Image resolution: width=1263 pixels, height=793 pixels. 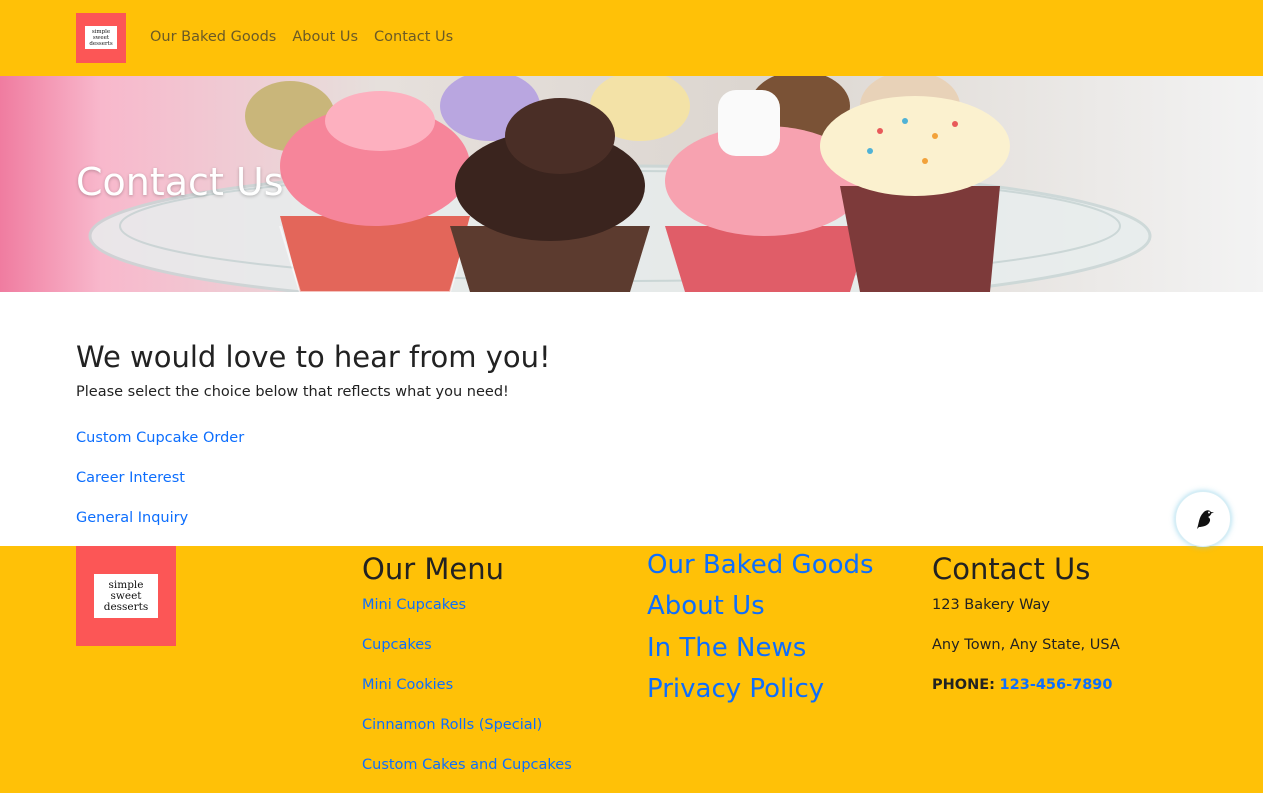 I want to click on hero-title: Contact Us, so click(x=180, y=182).